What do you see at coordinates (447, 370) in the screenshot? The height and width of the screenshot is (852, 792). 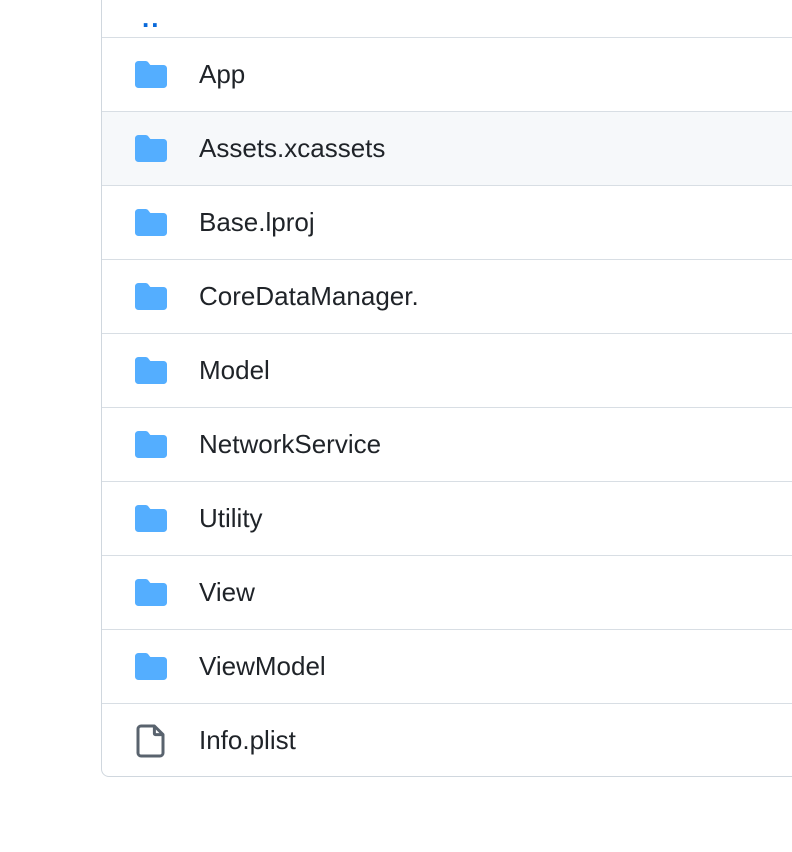 I see `list-item-folder: Model` at bounding box center [447, 370].